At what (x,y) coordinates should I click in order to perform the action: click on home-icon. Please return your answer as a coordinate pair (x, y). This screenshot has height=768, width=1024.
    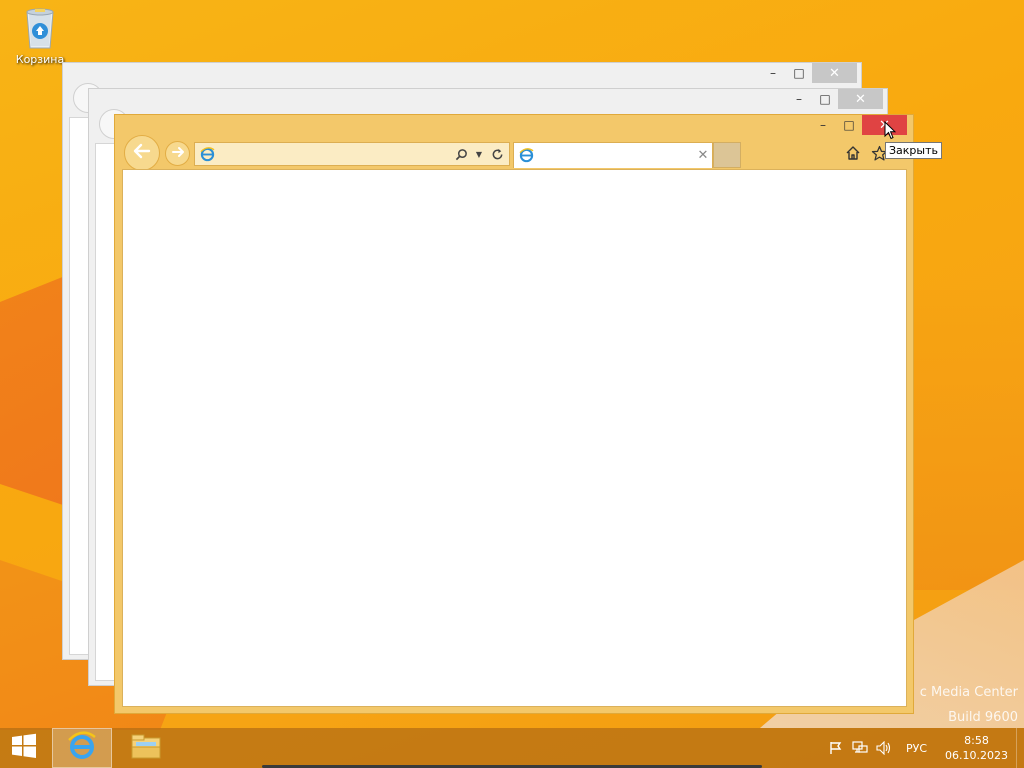
    Looking at the image, I should click on (853, 153).